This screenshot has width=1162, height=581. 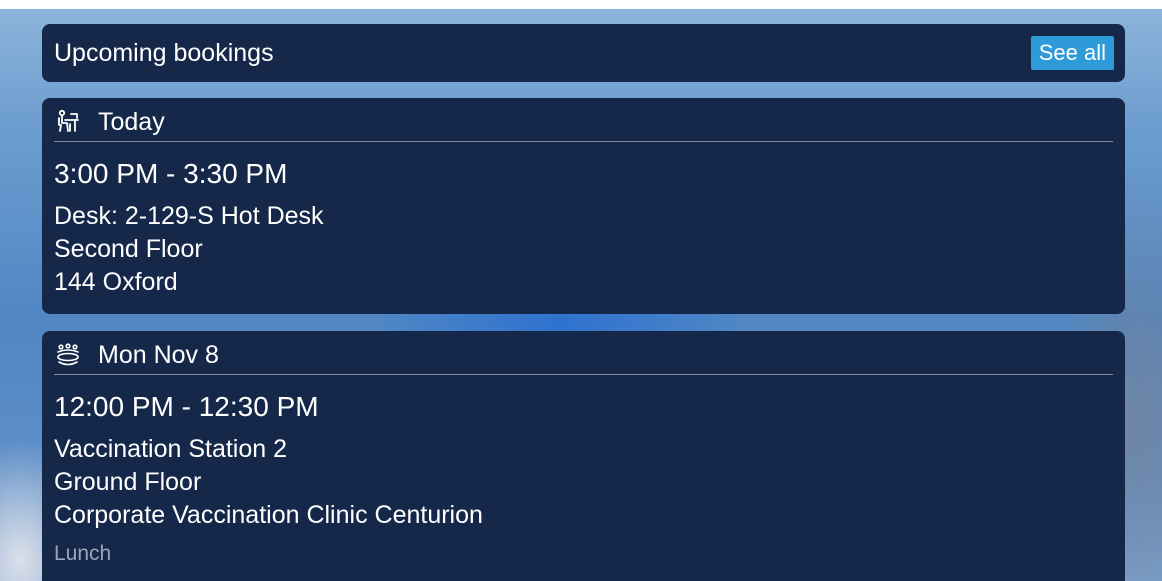 What do you see at coordinates (583, 53) in the screenshot?
I see `upcoming-bookings-header: Upcoming bookings See all` at bounding box center [583, 53].